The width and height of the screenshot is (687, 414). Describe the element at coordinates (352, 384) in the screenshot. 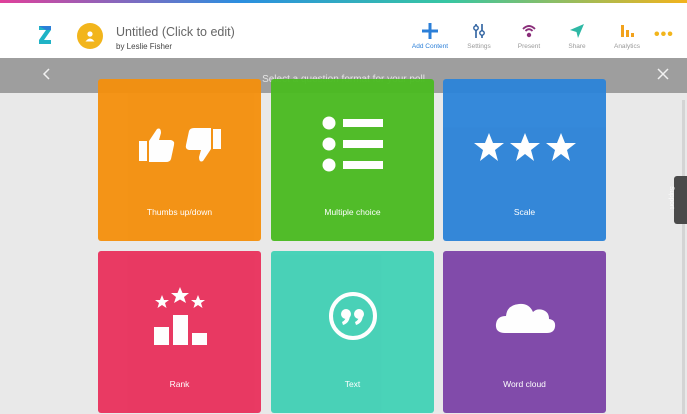

I see `format-label: Text` at that location.